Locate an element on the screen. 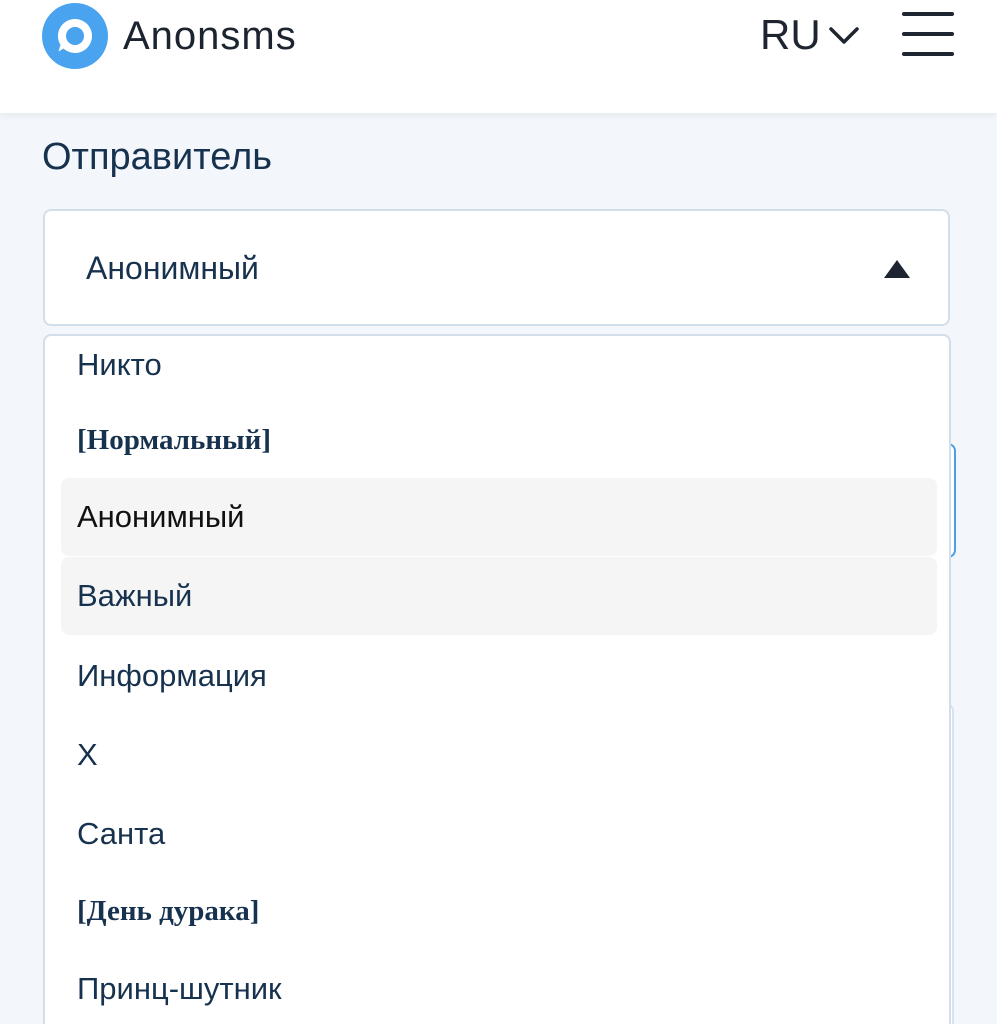 This screenshot has height=1024, width=997. hamburger-menu-icon is located at coordinates (928, 35).